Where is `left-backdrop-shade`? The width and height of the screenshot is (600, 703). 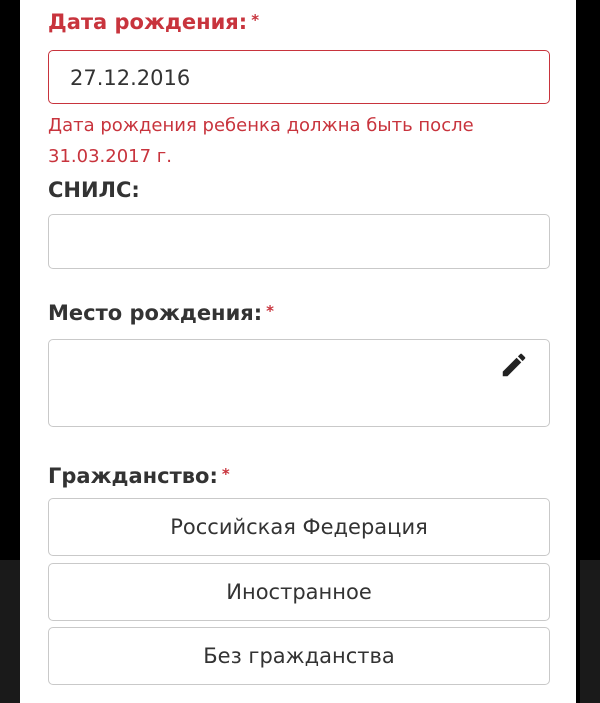
left-backdrop-shade is located at coordinates (10, 631).